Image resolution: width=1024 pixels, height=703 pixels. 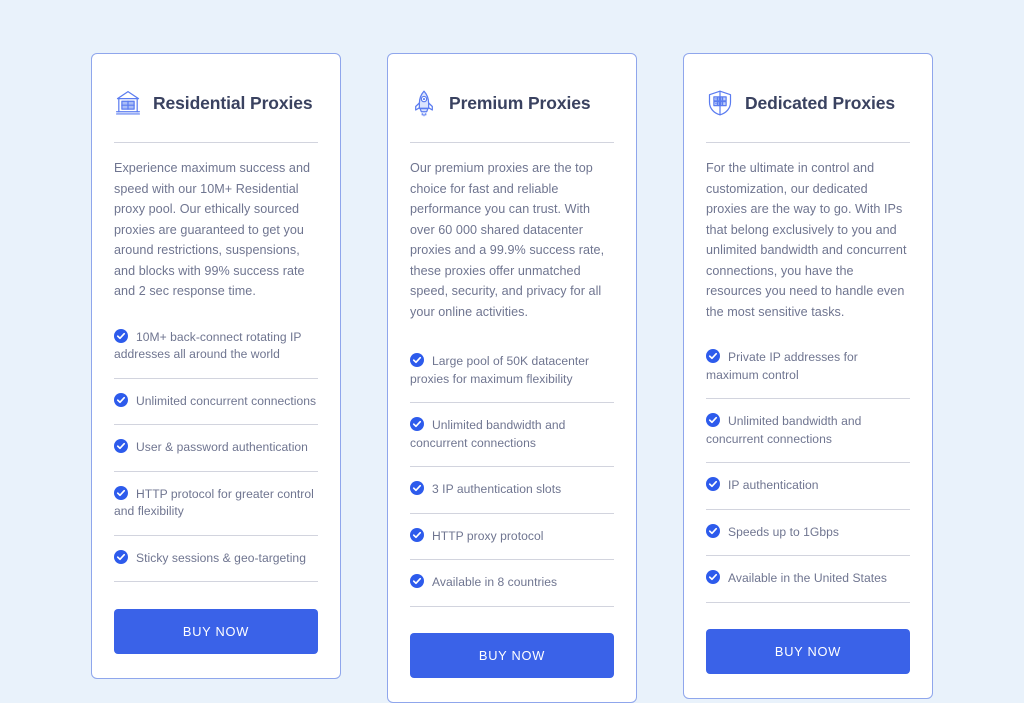 What do you see at coordinates (222, 447) in the screenshot?
I see `feature-label: User & password authentication` at bounding box center [222, 447].